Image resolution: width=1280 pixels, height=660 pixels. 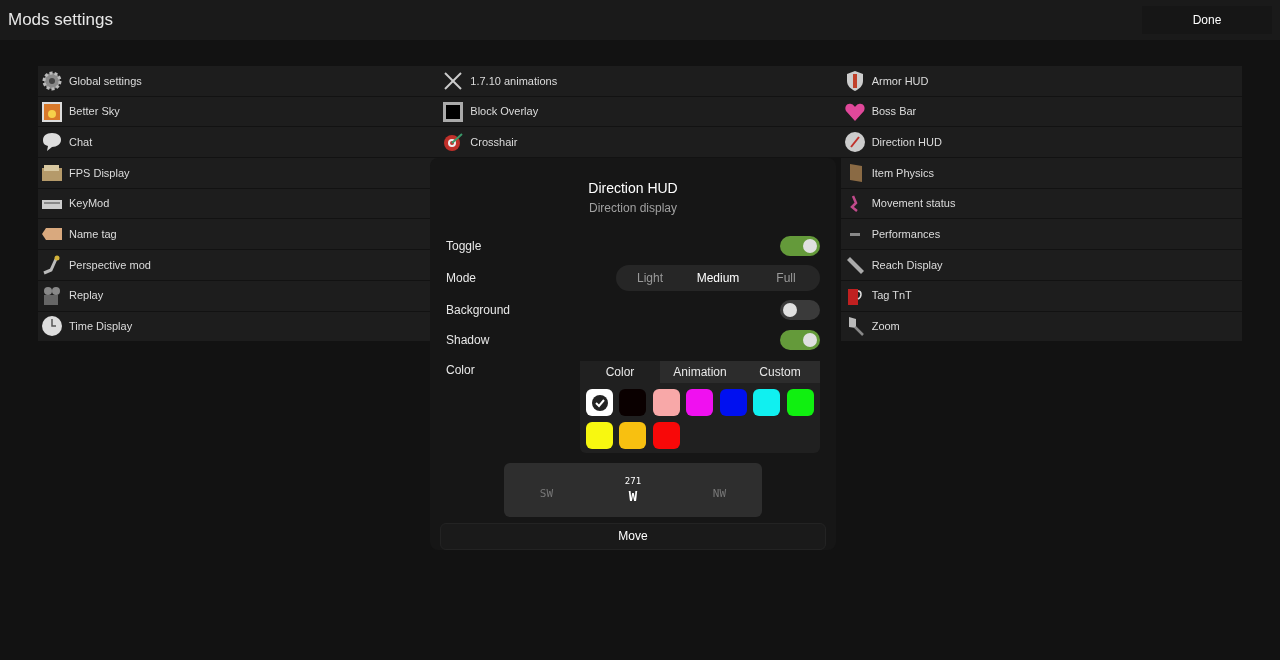 I want to click on mod-name: Movement status, so click(x=913, y=204).